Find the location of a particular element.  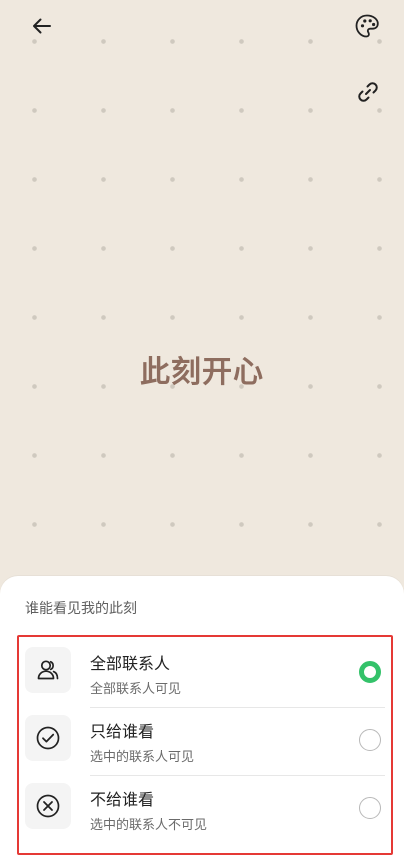

palette-button is located at coordinates (367, 28).